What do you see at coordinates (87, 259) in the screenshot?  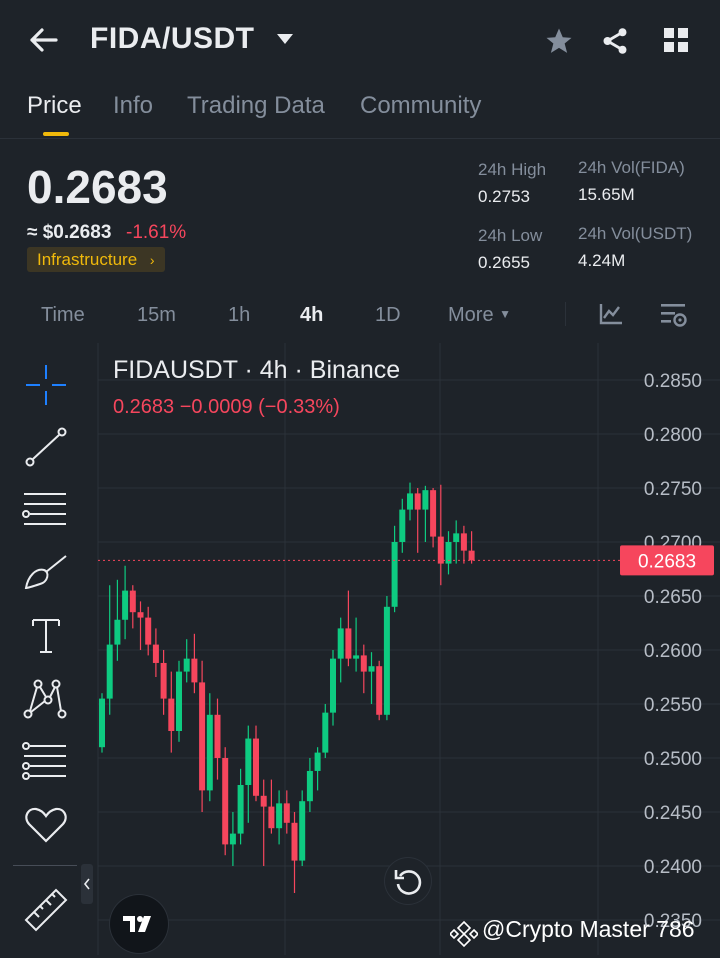 I see `category-tag-label: Infrastructure` at bounding box center [87, 259].